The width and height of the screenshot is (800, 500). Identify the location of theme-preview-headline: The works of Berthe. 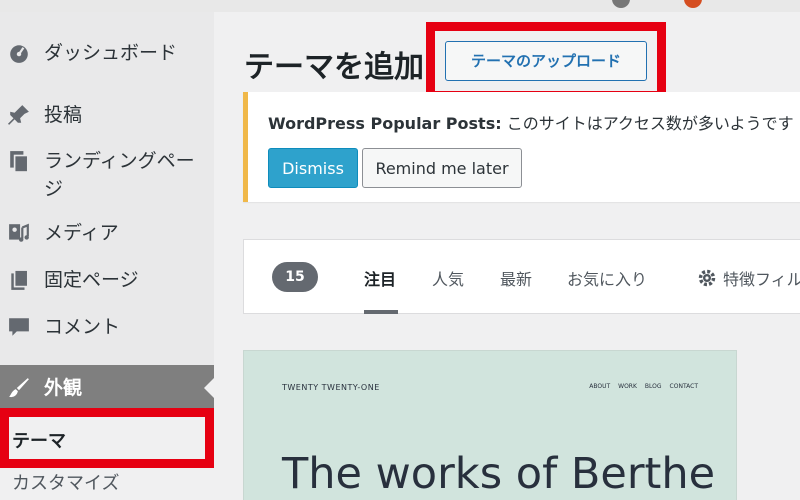
(499, 474).